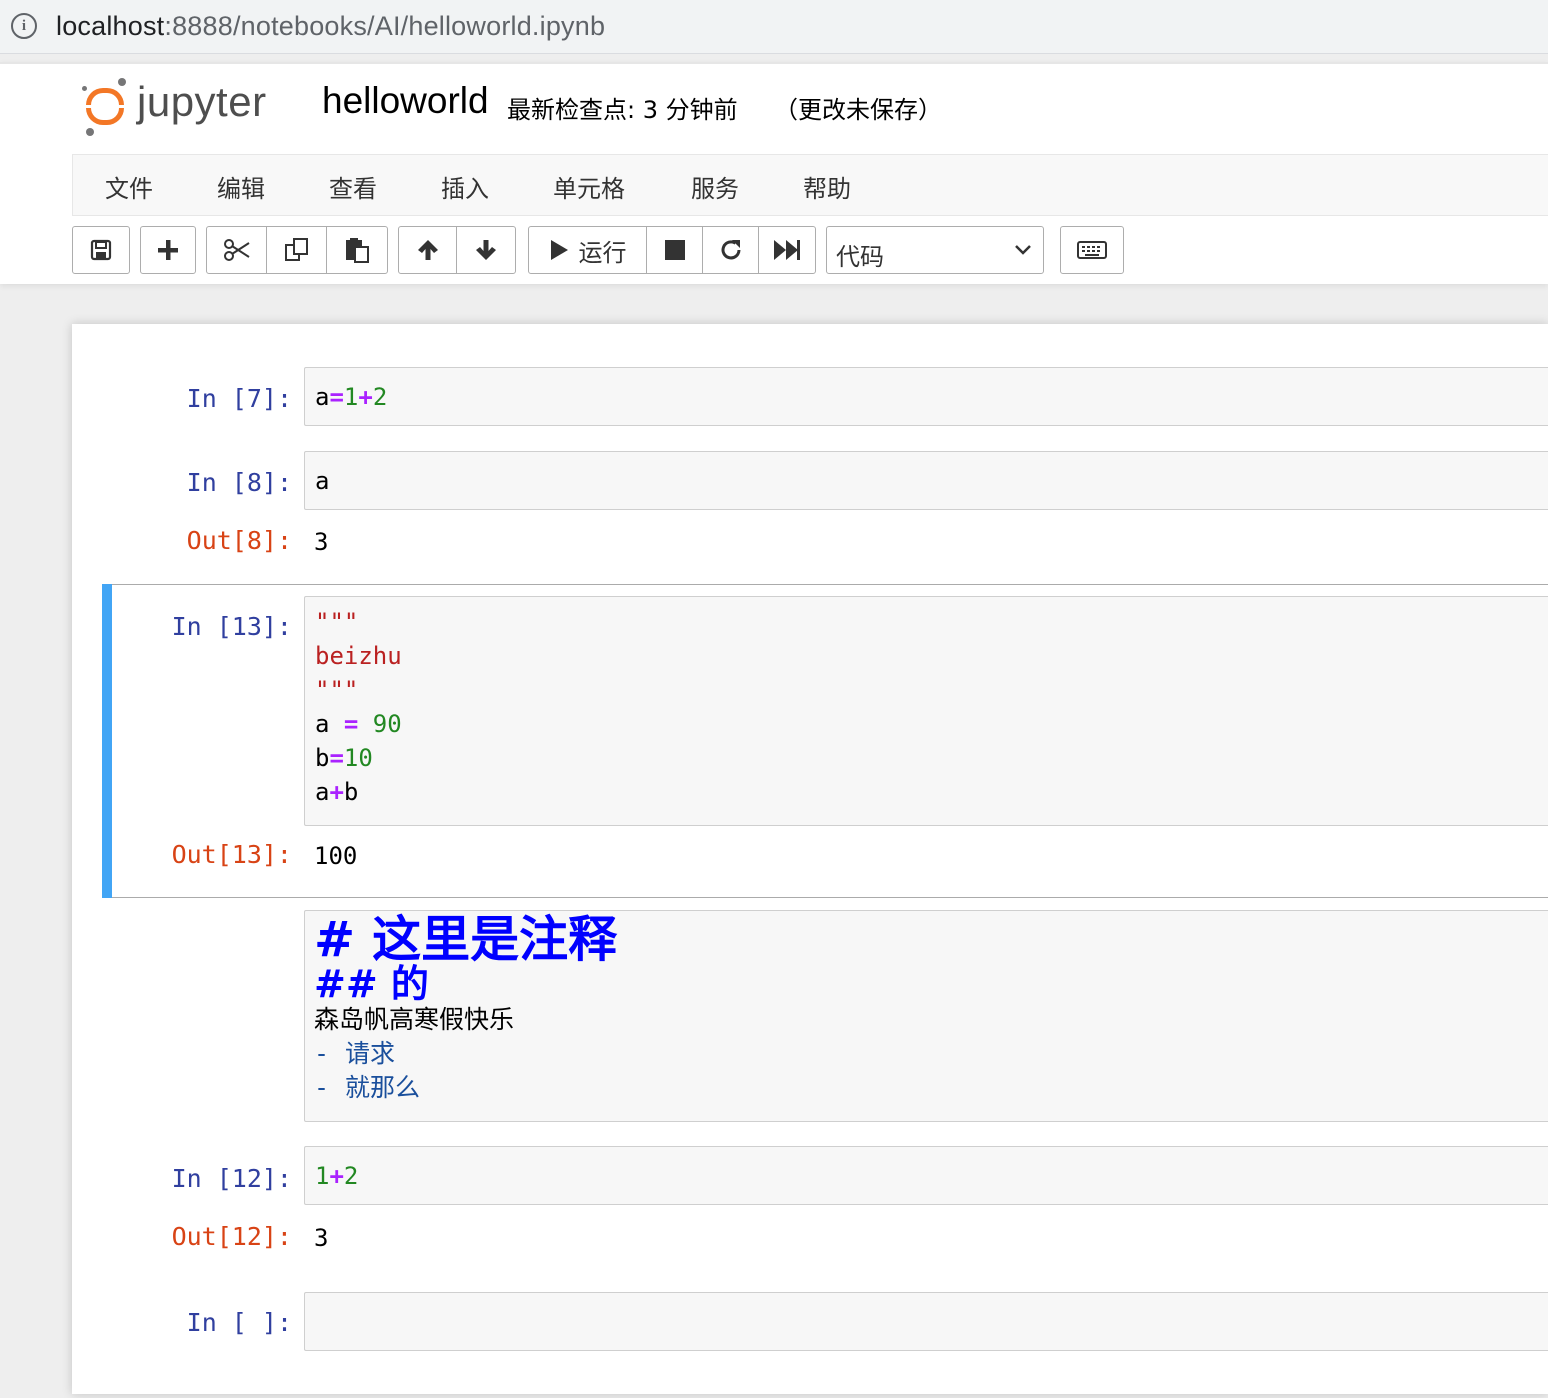 The width and height of the screenshot is (1548, 1398). What do you see at coordinates (337, 690) in the screenshot?
I see `code-line: """` at bounding box center [337, 690].